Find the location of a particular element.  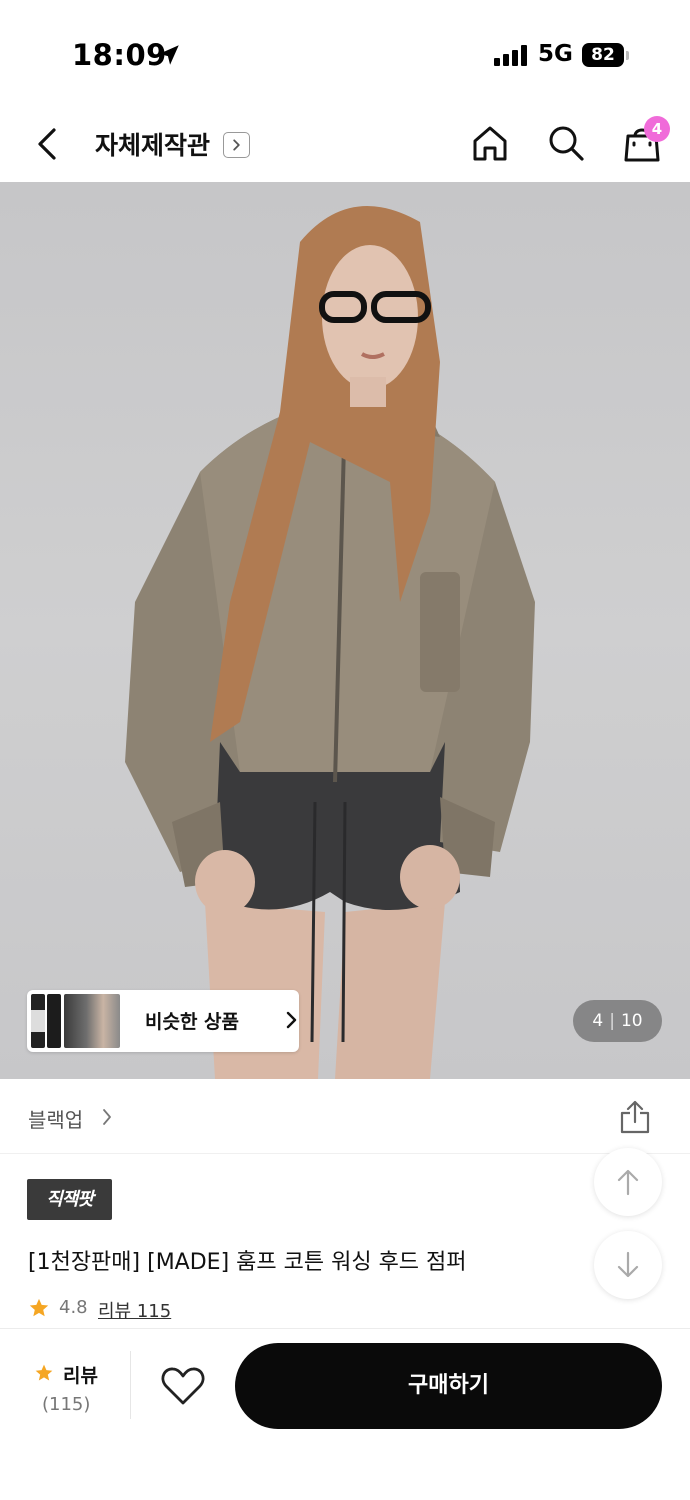

chevron-left-icon is located at coordinates (48, 144).